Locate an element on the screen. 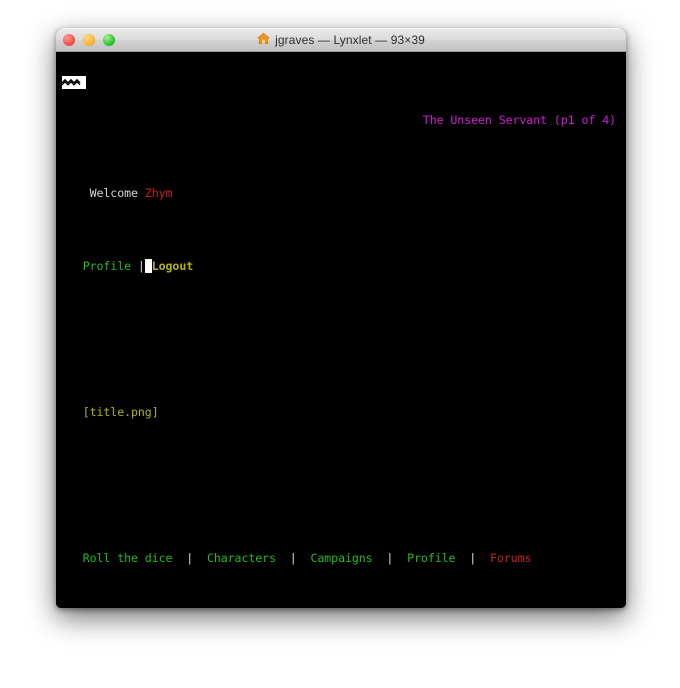 The height and width of the screenshot is (688, 680). minimize-button is located at coordinates (89, 40).